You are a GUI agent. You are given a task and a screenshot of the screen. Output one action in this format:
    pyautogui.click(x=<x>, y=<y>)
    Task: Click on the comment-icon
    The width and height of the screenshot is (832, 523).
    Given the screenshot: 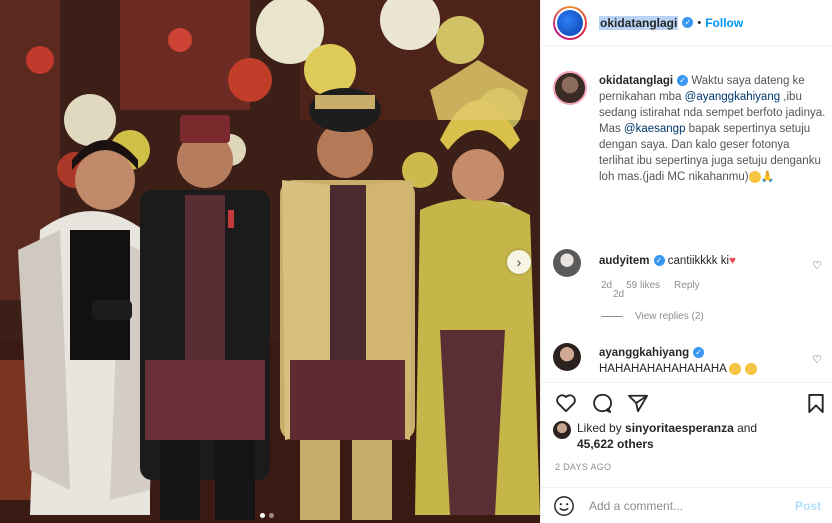 What is the action you would take?
    pyautogui.click(x=602, y=403)
    